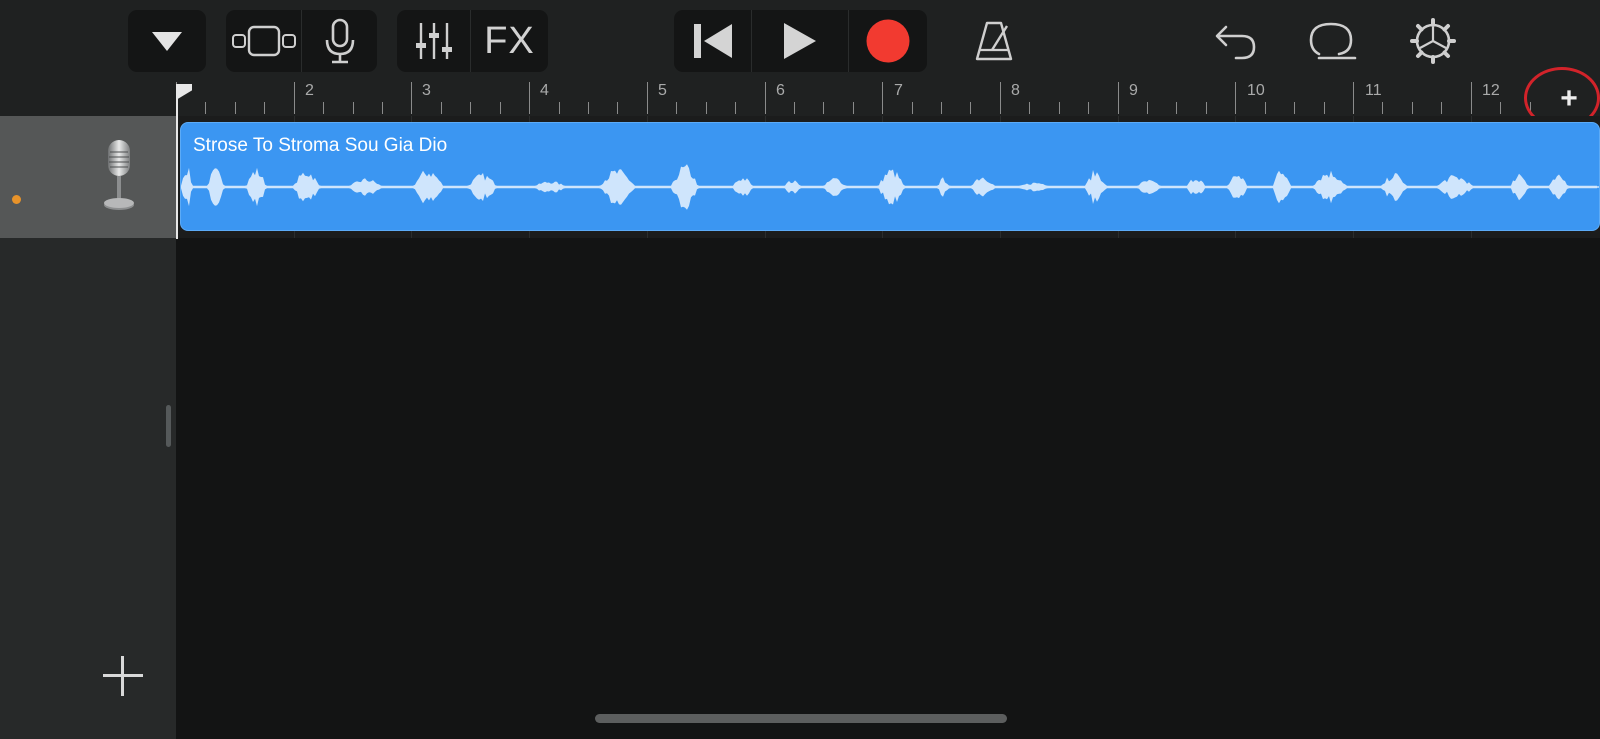  I want to click on microphone-button, so click(339, 41).